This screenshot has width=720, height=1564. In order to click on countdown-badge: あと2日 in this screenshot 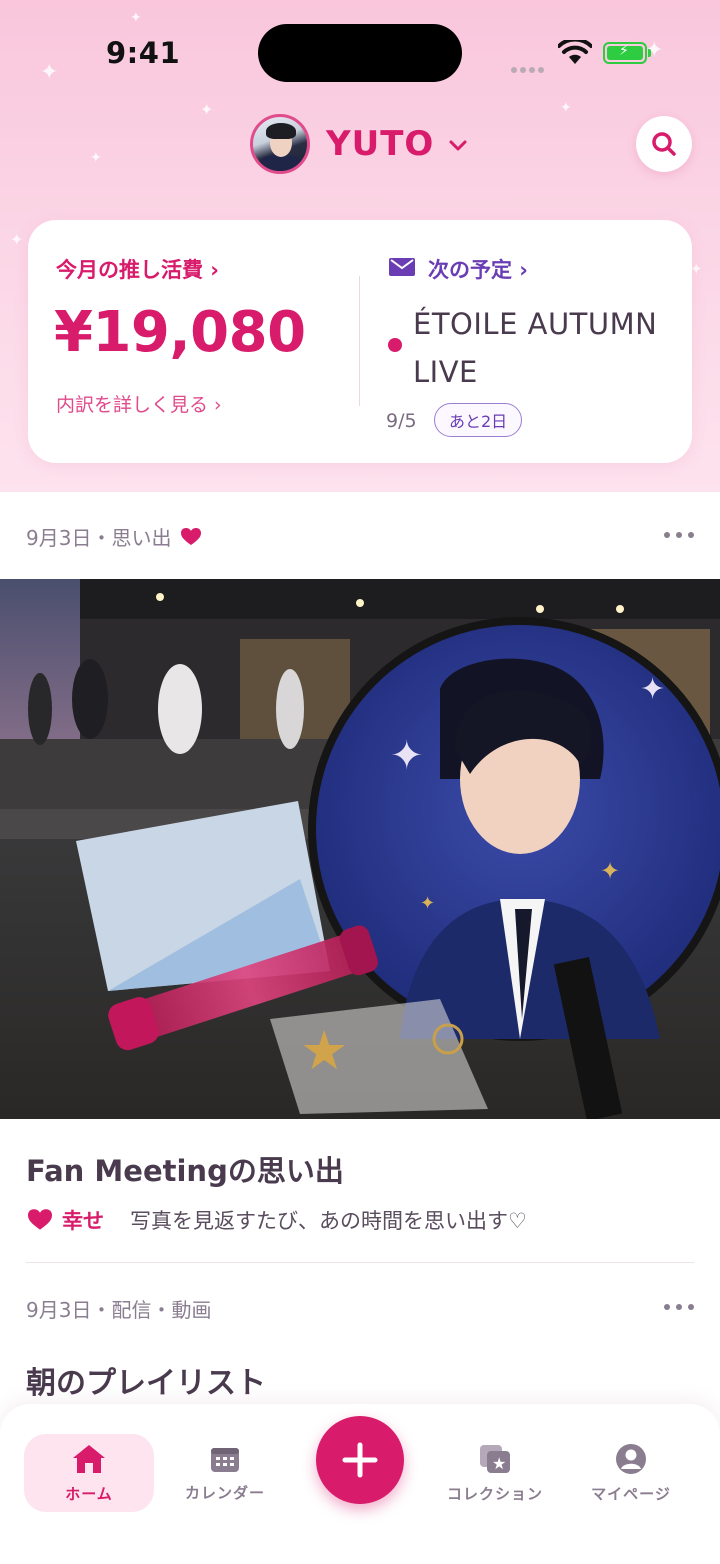, I will do `click(478, 420)`.